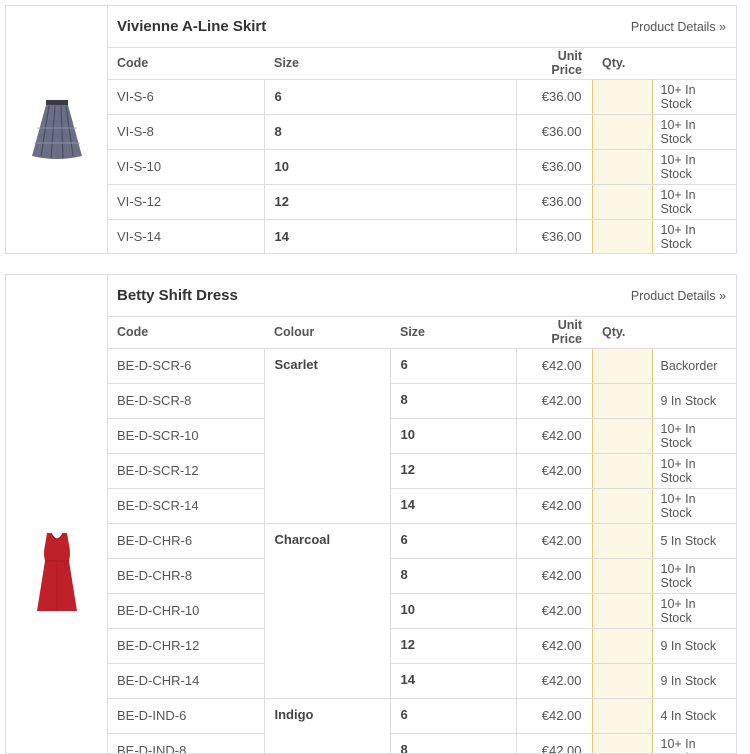 Image resolution: width=750 pixels, height=754 pixels. Describe the element at coordinates (421, 365) in the screenshot. I see `table-row: BE-D-SCR-6 Scarlet 6 €42.00 Backorder` at that location.